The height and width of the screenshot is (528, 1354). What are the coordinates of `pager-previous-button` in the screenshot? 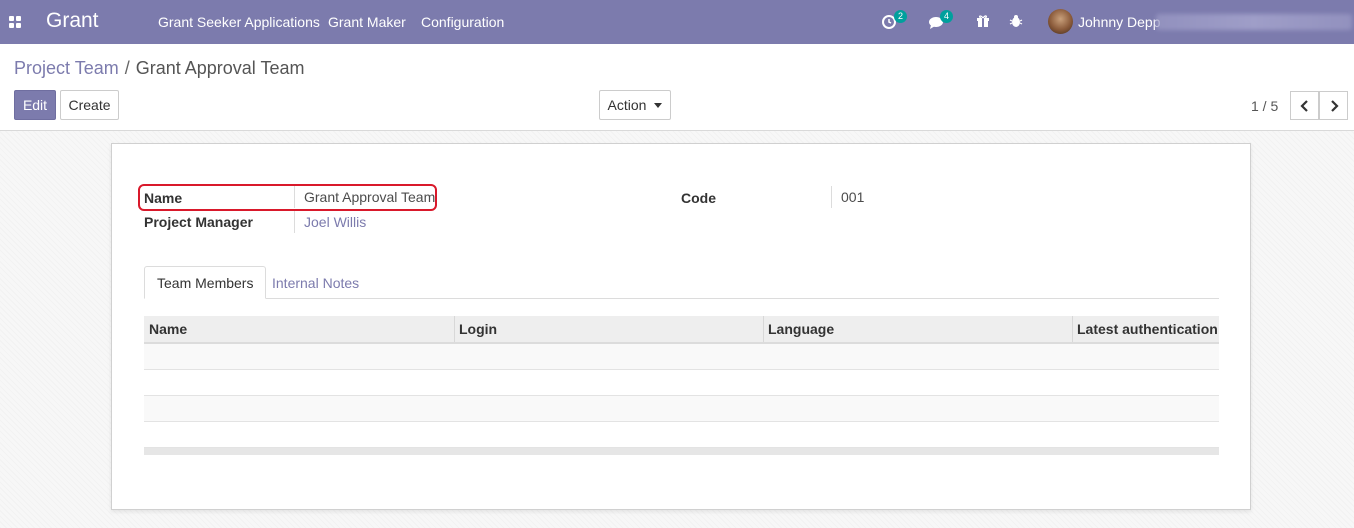 It's located at (1304, 105).